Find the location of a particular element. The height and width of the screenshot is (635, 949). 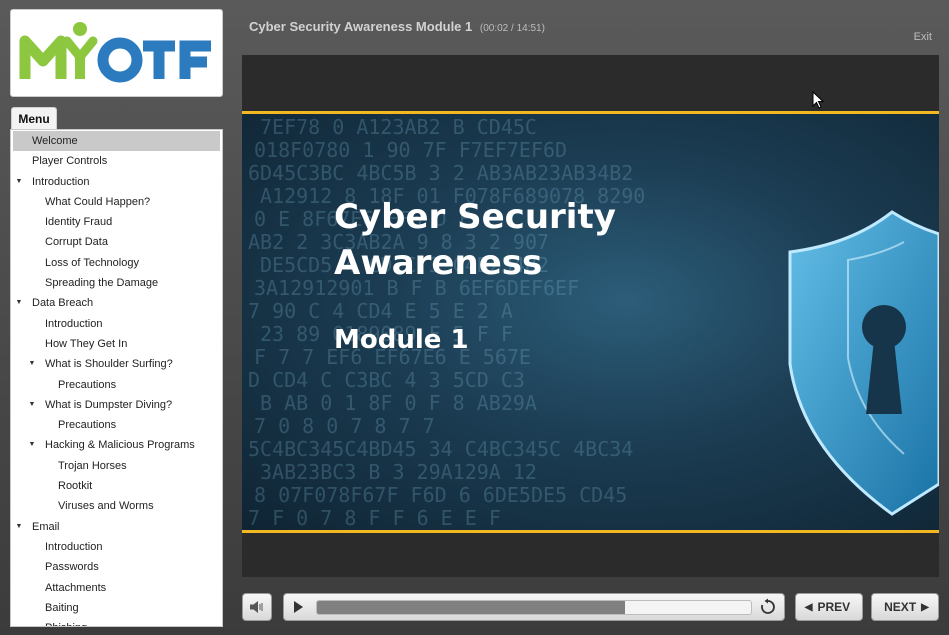

menu-item: Corrupt Data is located at coordinates (116, 242).